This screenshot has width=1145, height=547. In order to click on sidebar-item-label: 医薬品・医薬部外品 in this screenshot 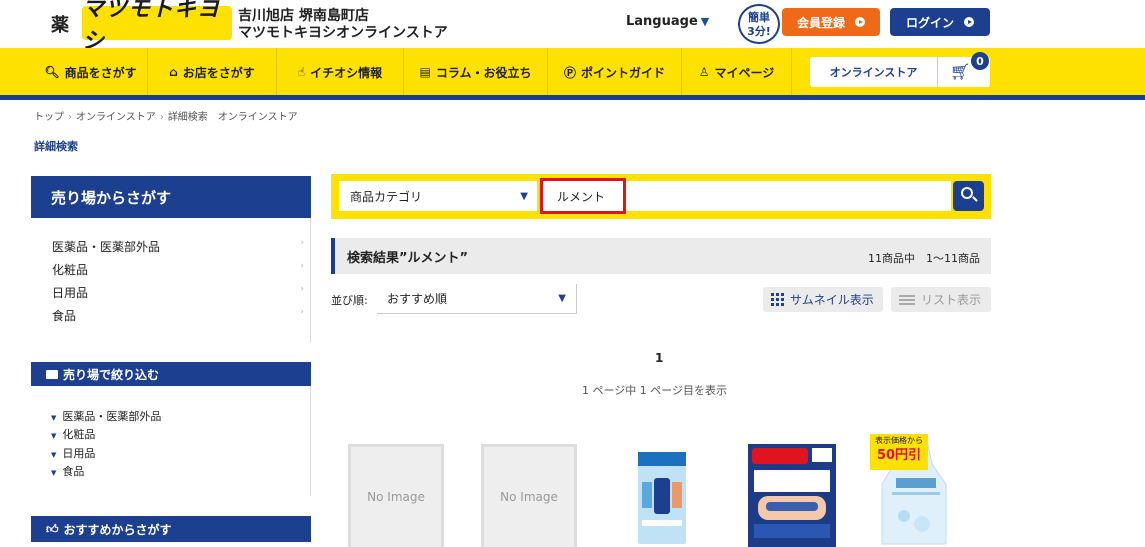, I will do `click(106, 247)`.